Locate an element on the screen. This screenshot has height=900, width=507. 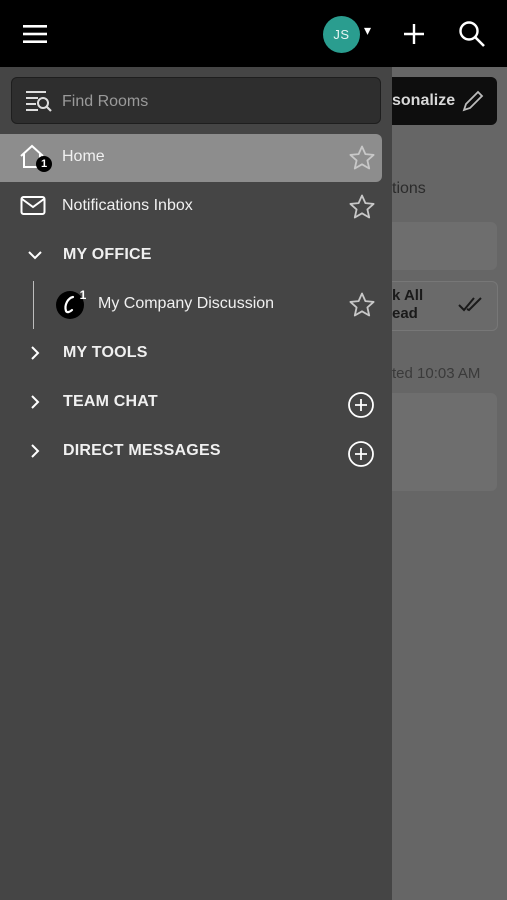
avatar-initials: JS is located at coordinates (341, 34).